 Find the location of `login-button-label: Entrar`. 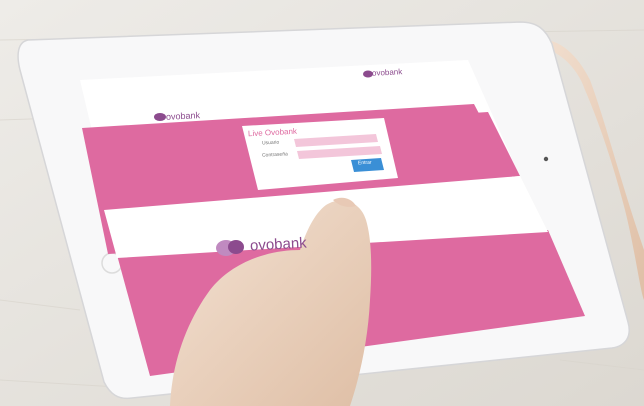

login-button-label: Entrar is located at coordinates (365, 163).